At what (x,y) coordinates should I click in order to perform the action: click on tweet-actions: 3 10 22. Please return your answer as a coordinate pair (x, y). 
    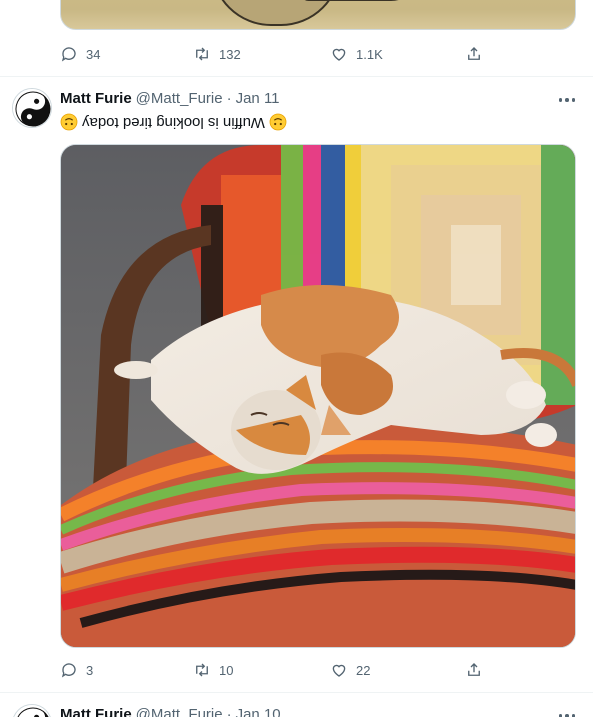
    Looking at the image, I should click on (276, 670).